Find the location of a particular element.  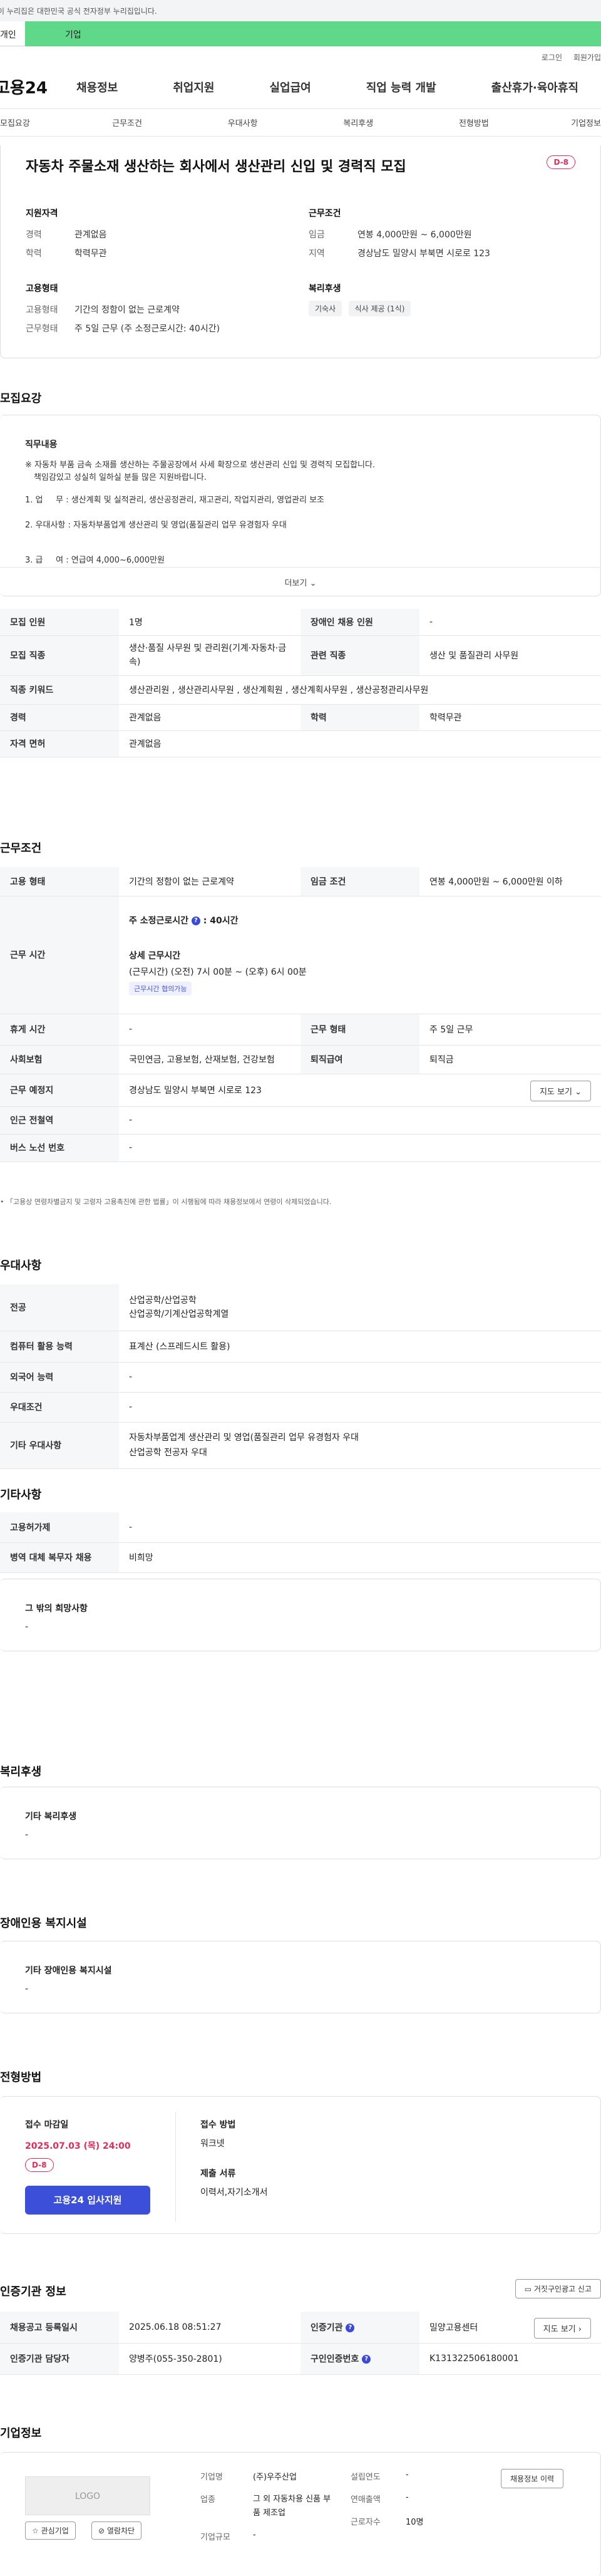

table-row: 외국어 능력 - is located at coordinates (300, 1377).